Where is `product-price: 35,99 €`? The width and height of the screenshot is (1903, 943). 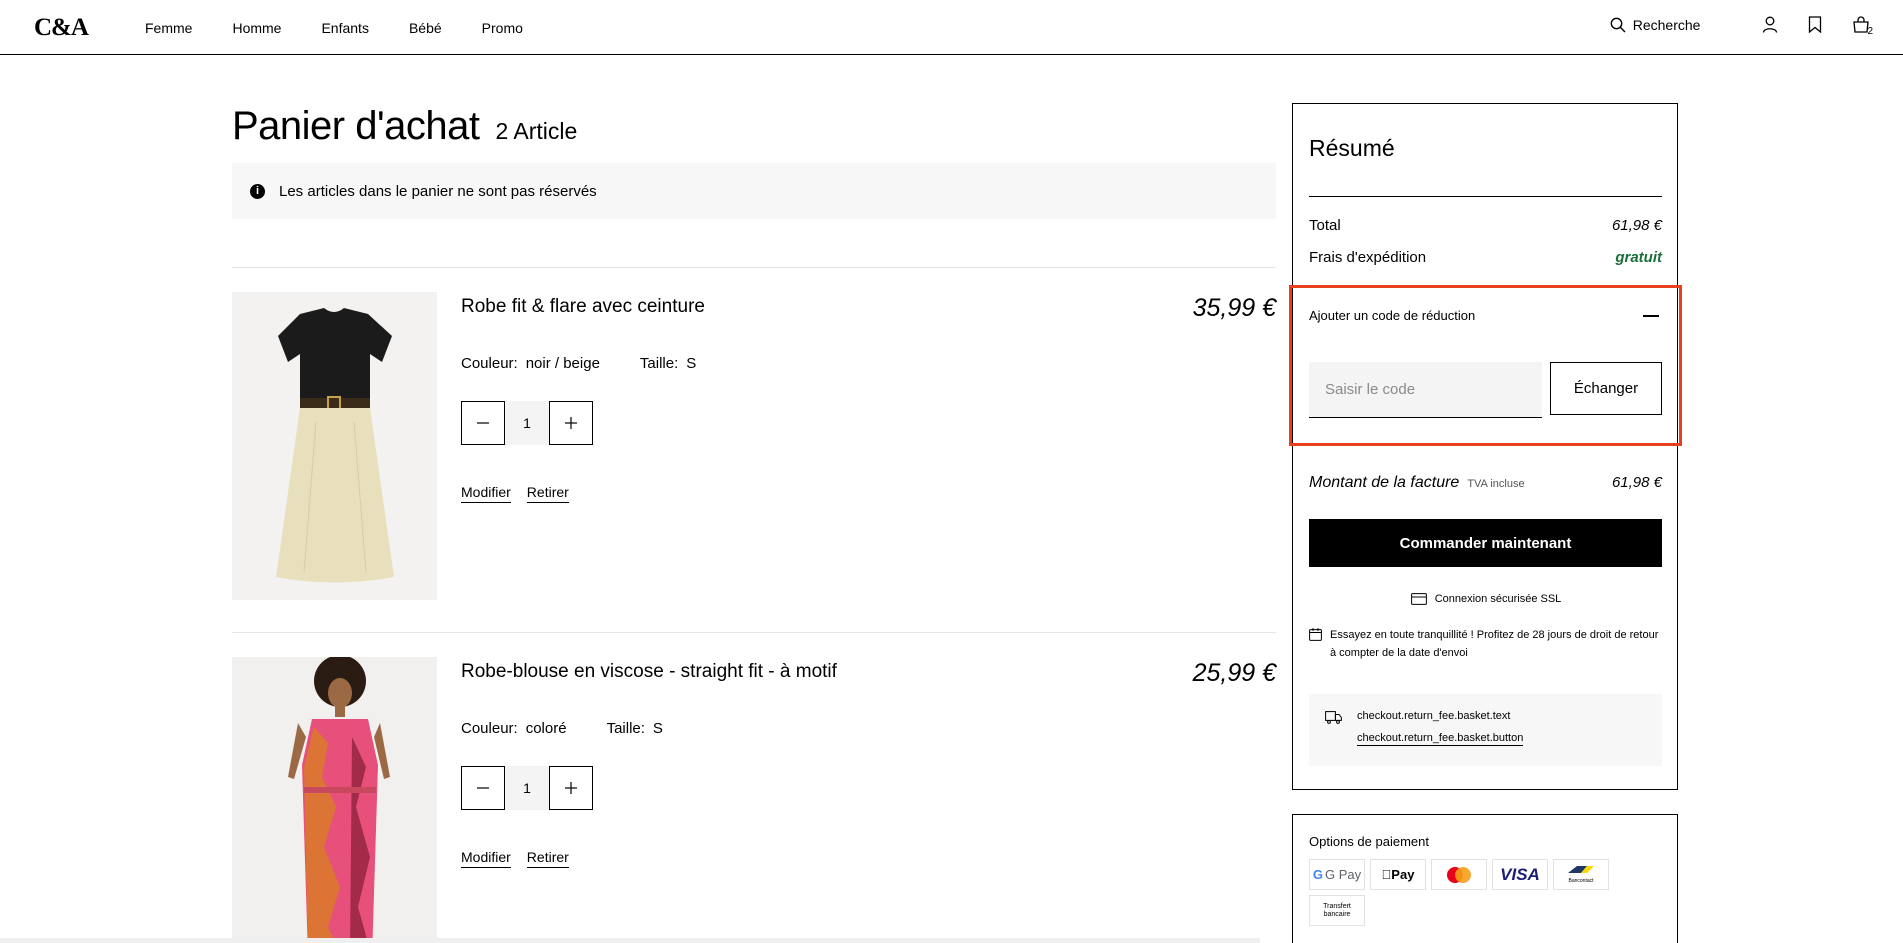 product-price: 35,99 € is located at coordinates (1234, 308).